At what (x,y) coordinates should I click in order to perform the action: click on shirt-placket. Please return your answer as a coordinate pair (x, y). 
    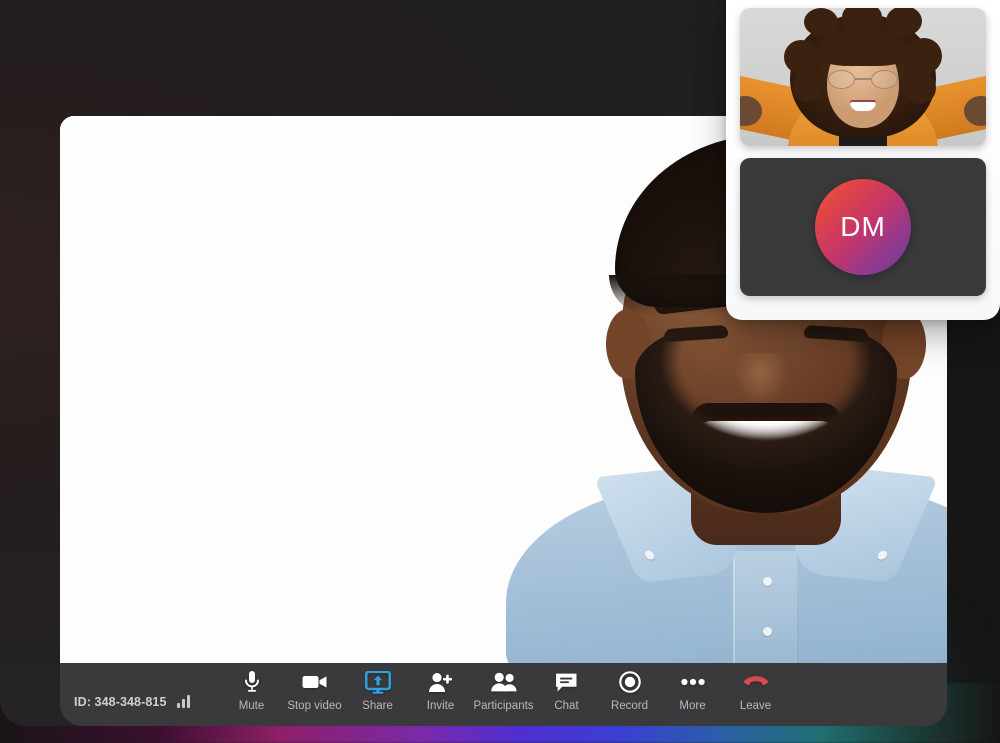
    Looking at the image, I should click on (765, 607).